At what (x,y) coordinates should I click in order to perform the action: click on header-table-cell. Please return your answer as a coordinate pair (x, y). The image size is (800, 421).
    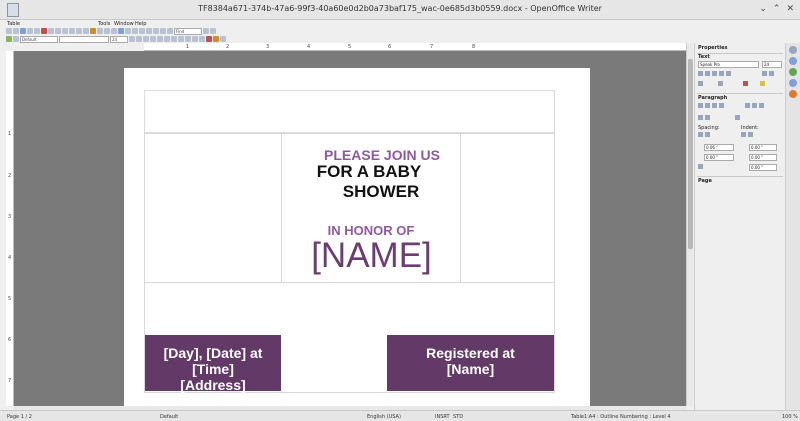
    Looking at the image, I should click on (349, 111).